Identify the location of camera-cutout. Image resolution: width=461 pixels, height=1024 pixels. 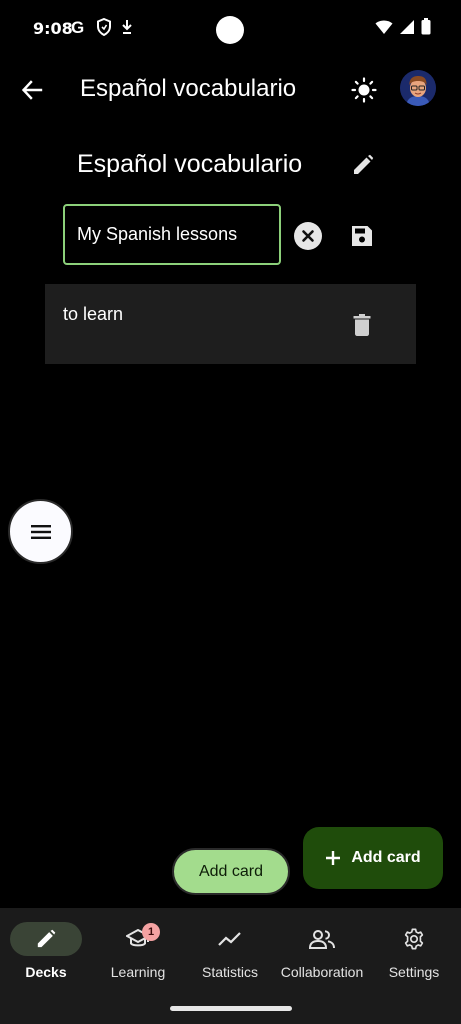
(230, 30).